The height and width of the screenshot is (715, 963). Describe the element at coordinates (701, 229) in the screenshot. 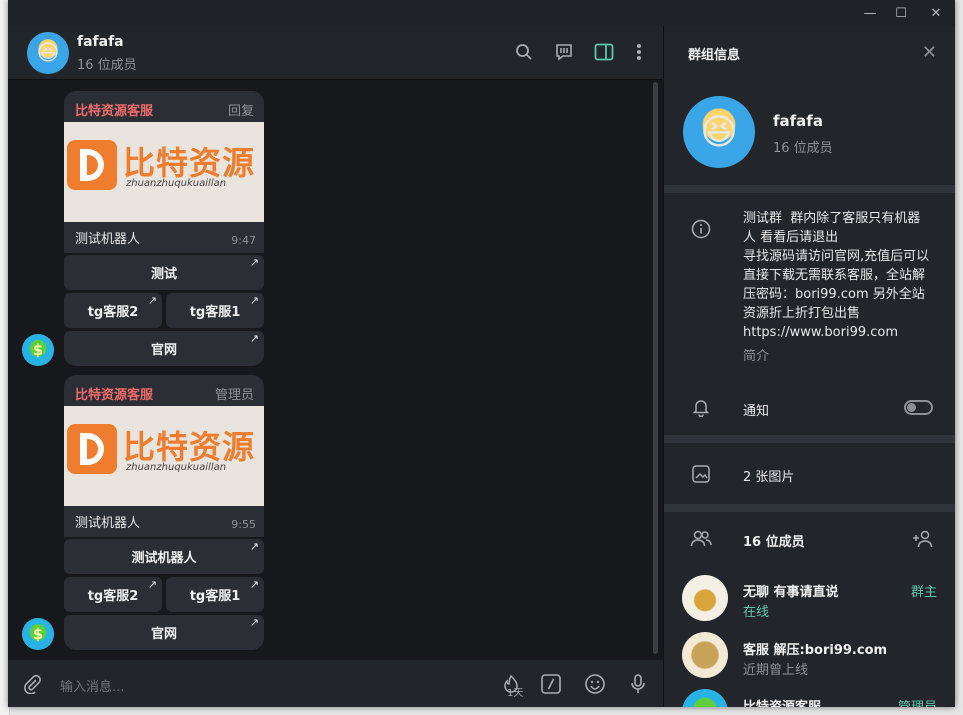

I see `info-icon` at that location.